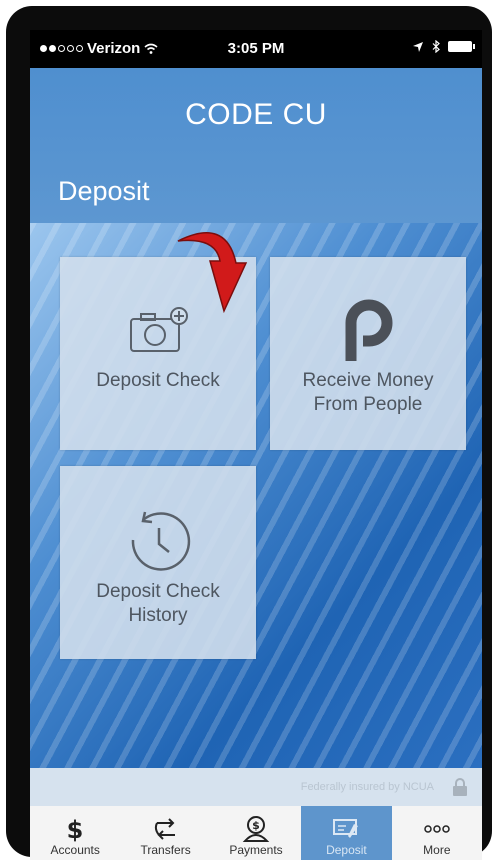  What do you see at coordinates (158, 541) in the screenshot?
I see `history-clock-icon` at bounding box center [158, 541].